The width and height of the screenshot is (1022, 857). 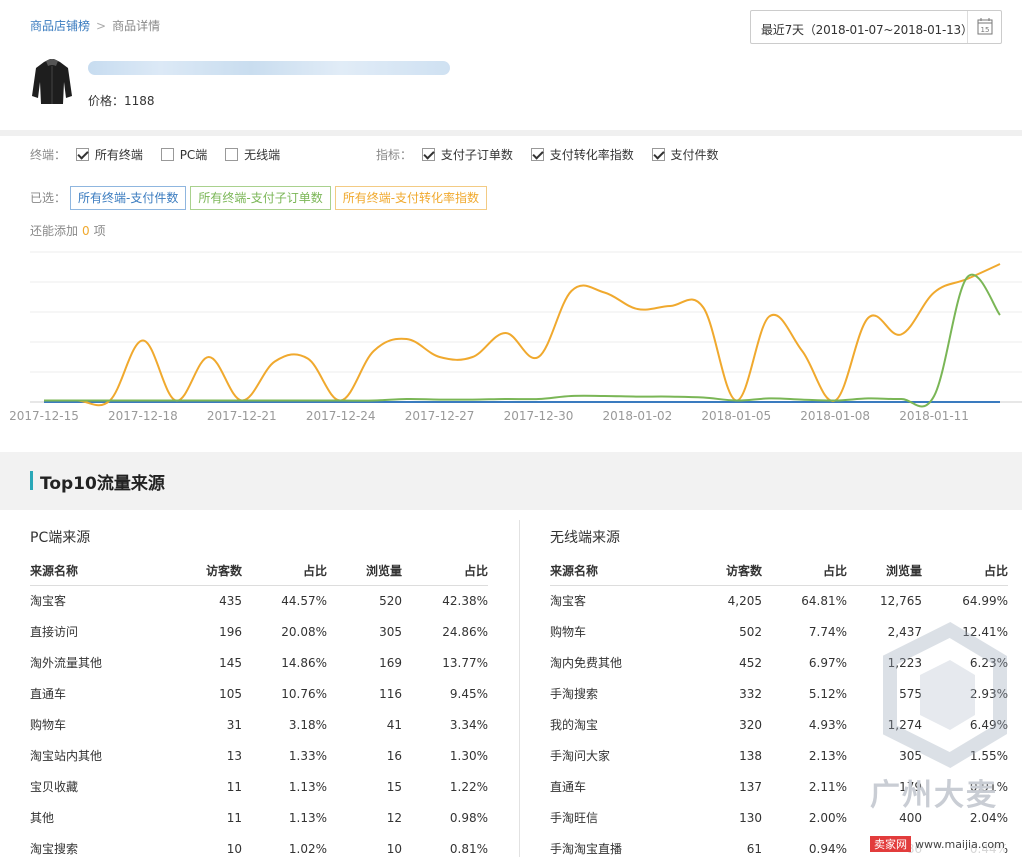 What do you see at coordinates (304, 693) in the screenshot?
I see `cell-visitor-share: 10.76%` at bounding box center [304, 693].